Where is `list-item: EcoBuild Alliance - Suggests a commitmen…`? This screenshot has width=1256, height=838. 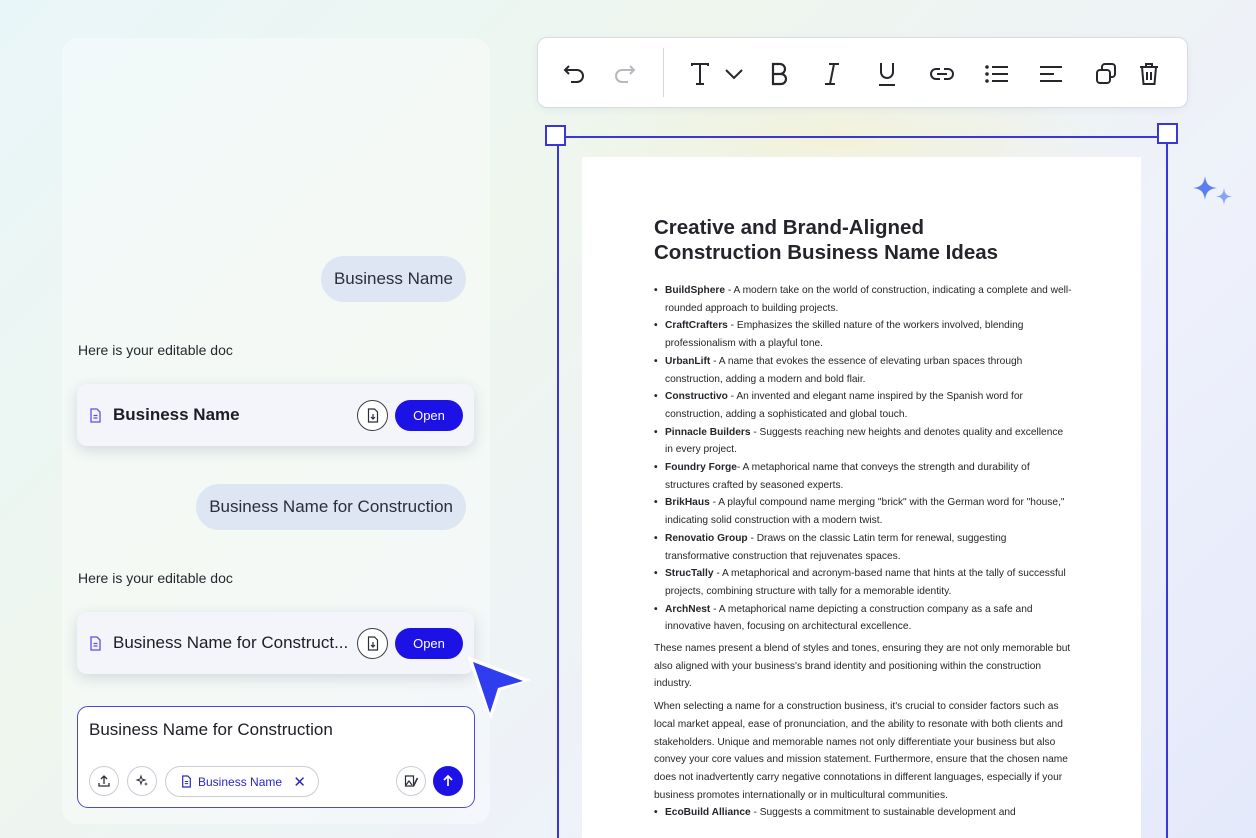 list-item: EcoBuild Alliance - Suggests a commitmen… is located at coordinates (863, 813).